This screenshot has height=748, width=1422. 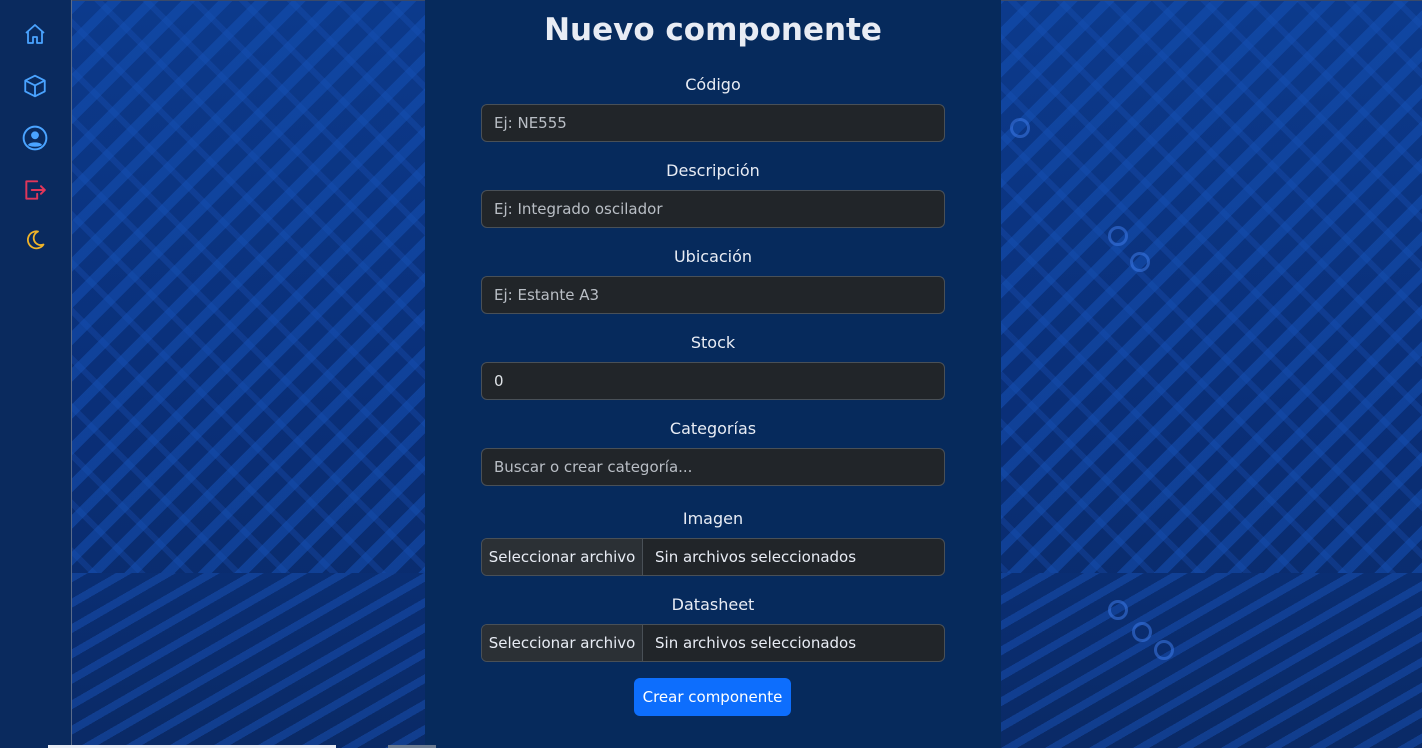 I want to click on image-label: Imagen, so click(x=713, y=518).